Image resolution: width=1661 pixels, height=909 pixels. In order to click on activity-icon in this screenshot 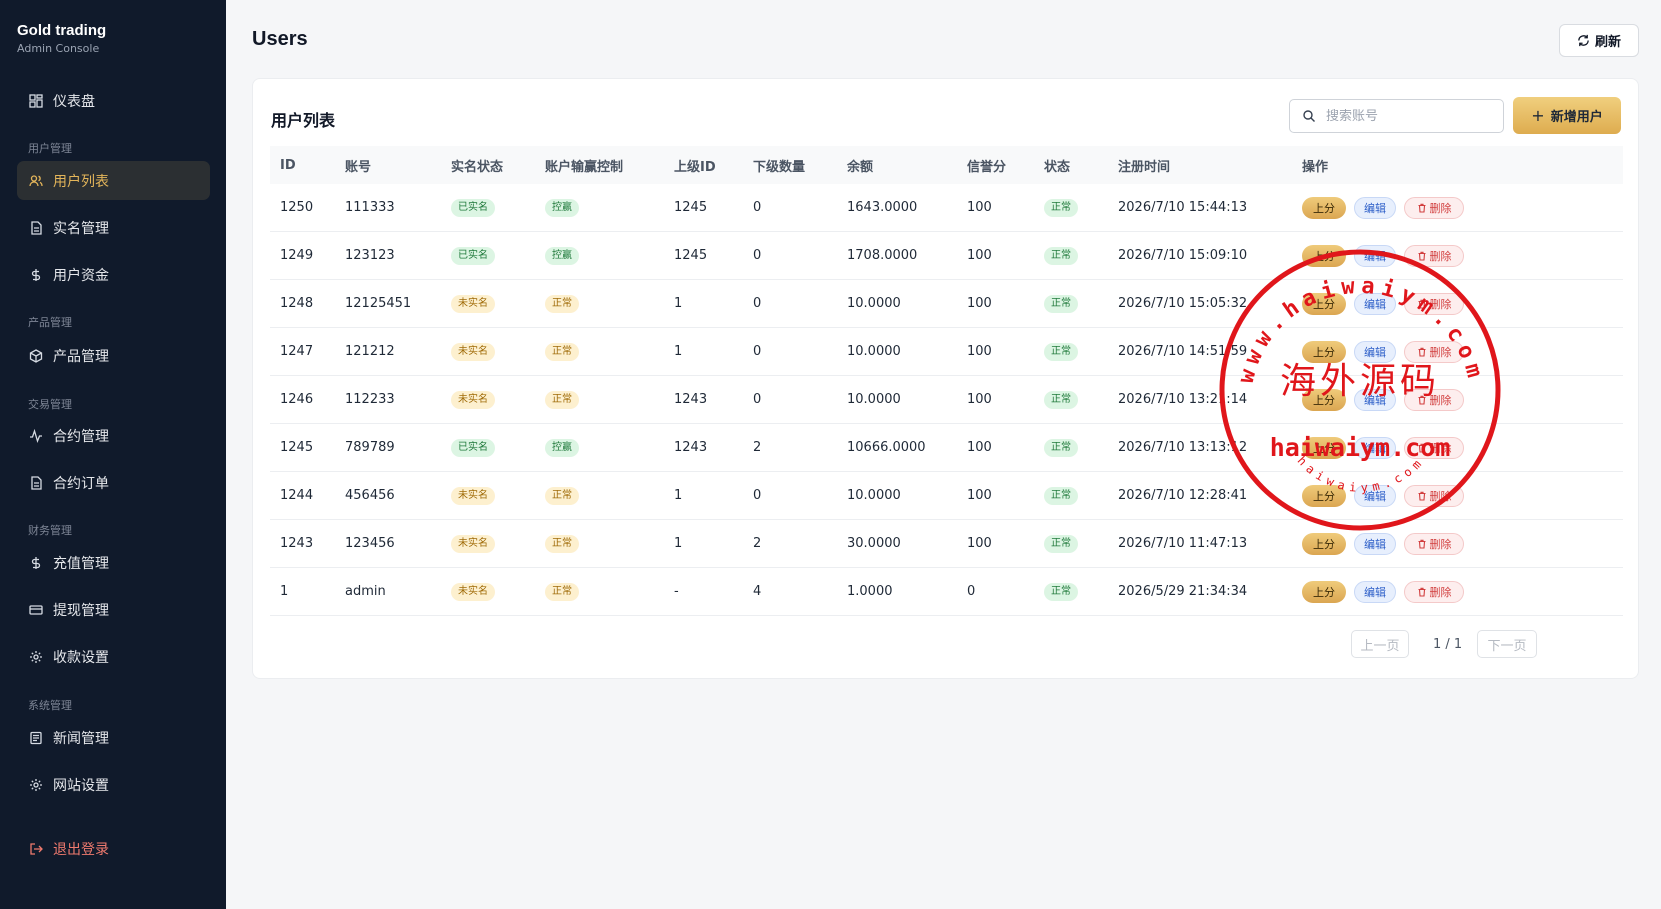, I will do `click(36, 435)`.